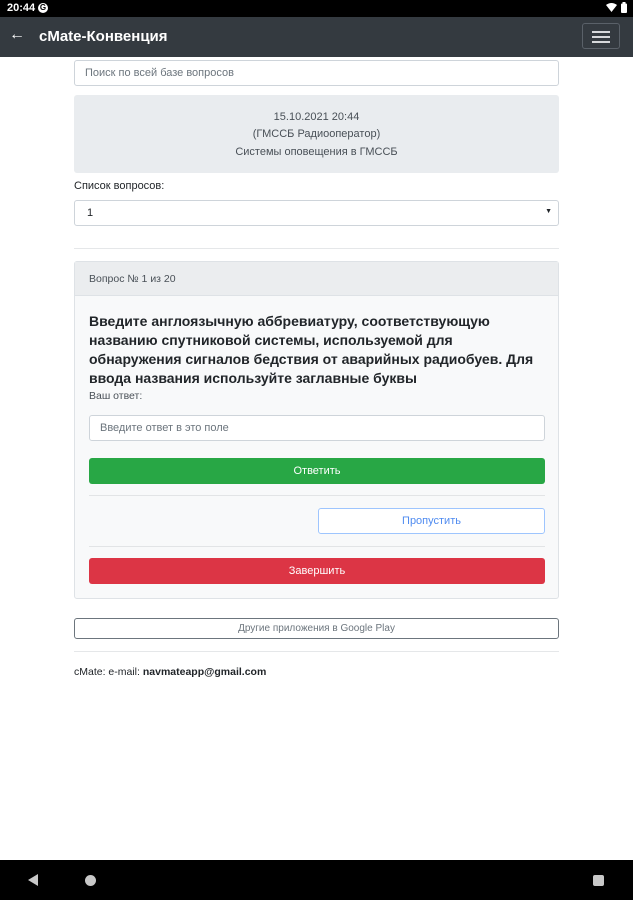 The height and width of the screenshot is (900, 633). Describe the element at coordinates (33, 880) in the screenshot. I see `nav-back-icon` at that location.